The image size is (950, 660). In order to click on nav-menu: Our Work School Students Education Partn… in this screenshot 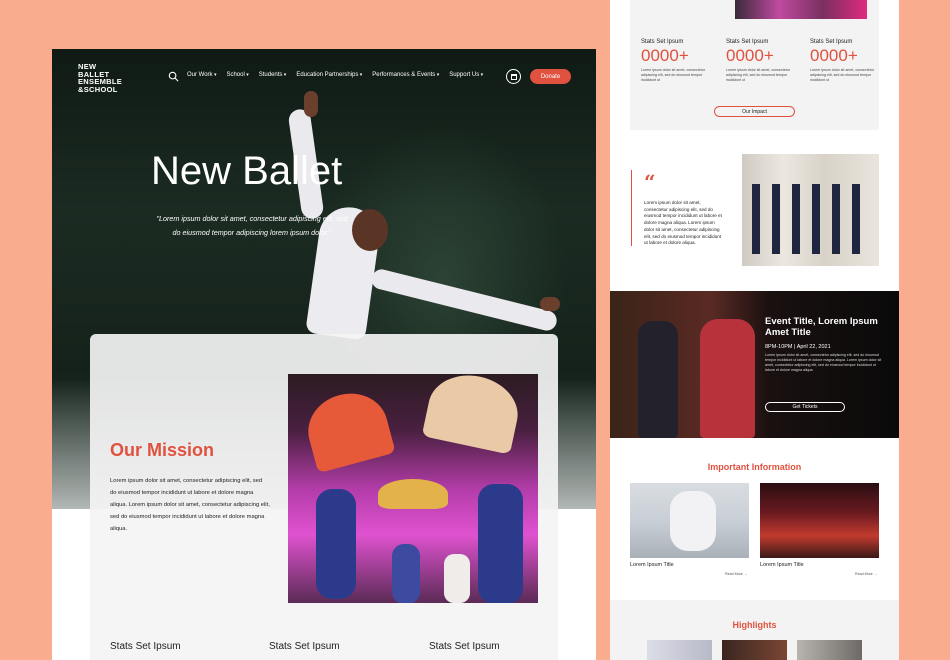, I will do `click(335, 75)`.